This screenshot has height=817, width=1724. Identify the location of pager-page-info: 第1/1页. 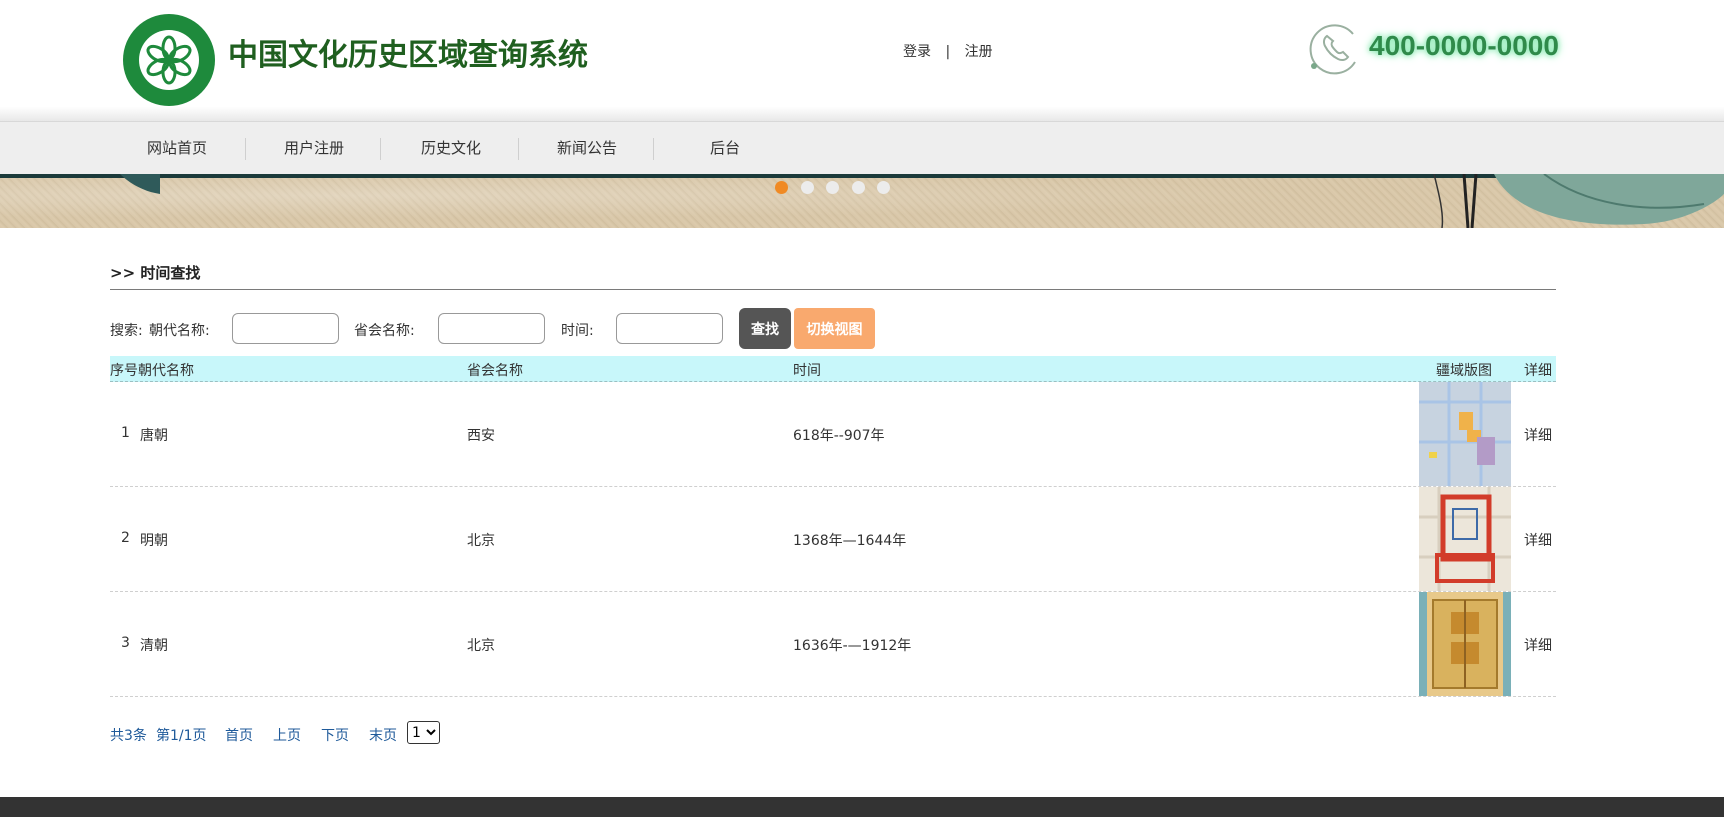
(181, 736).